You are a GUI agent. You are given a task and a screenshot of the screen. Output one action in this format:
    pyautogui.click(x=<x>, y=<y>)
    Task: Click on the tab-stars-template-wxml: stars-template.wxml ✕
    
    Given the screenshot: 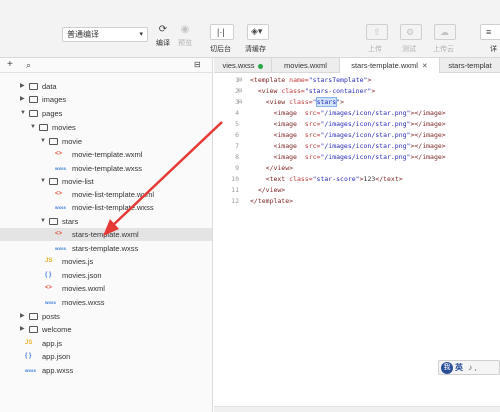 What is the action you would take?
    pyautogui.click(x=390, y=65)
    